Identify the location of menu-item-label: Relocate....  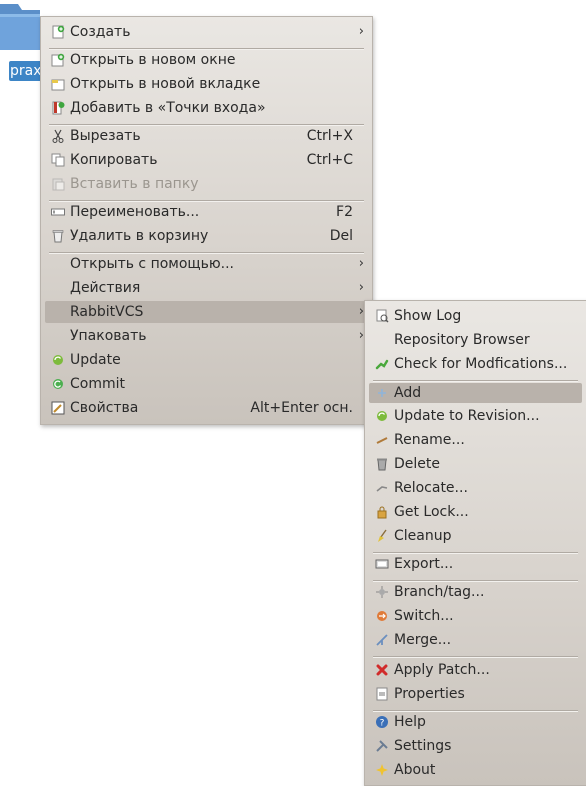
(431, 488).